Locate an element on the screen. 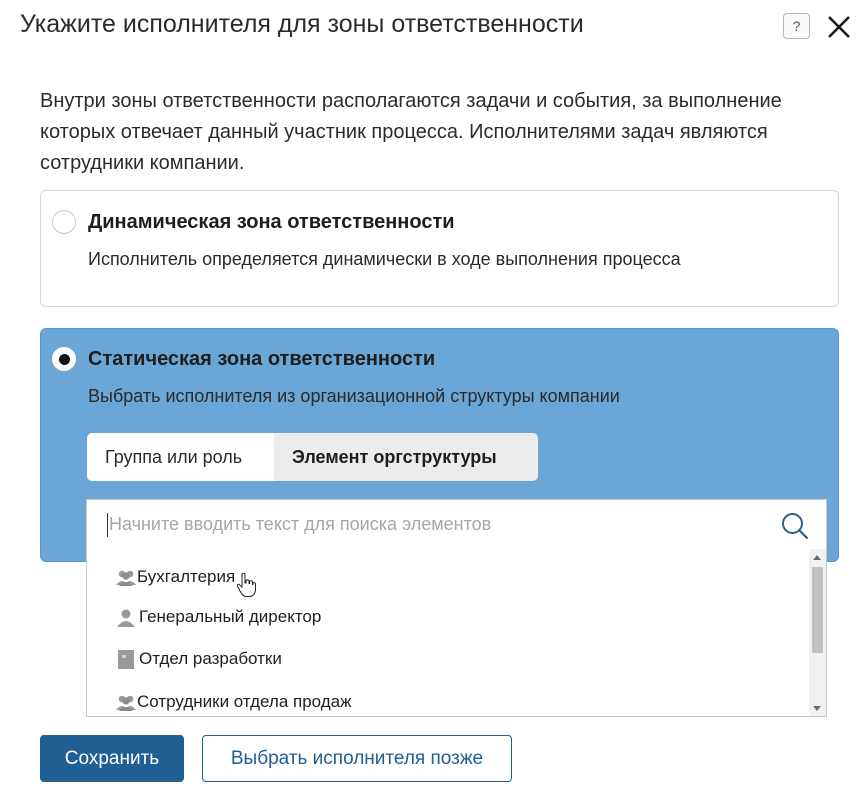  help-icon: ? is located at coordinates (796, 26).